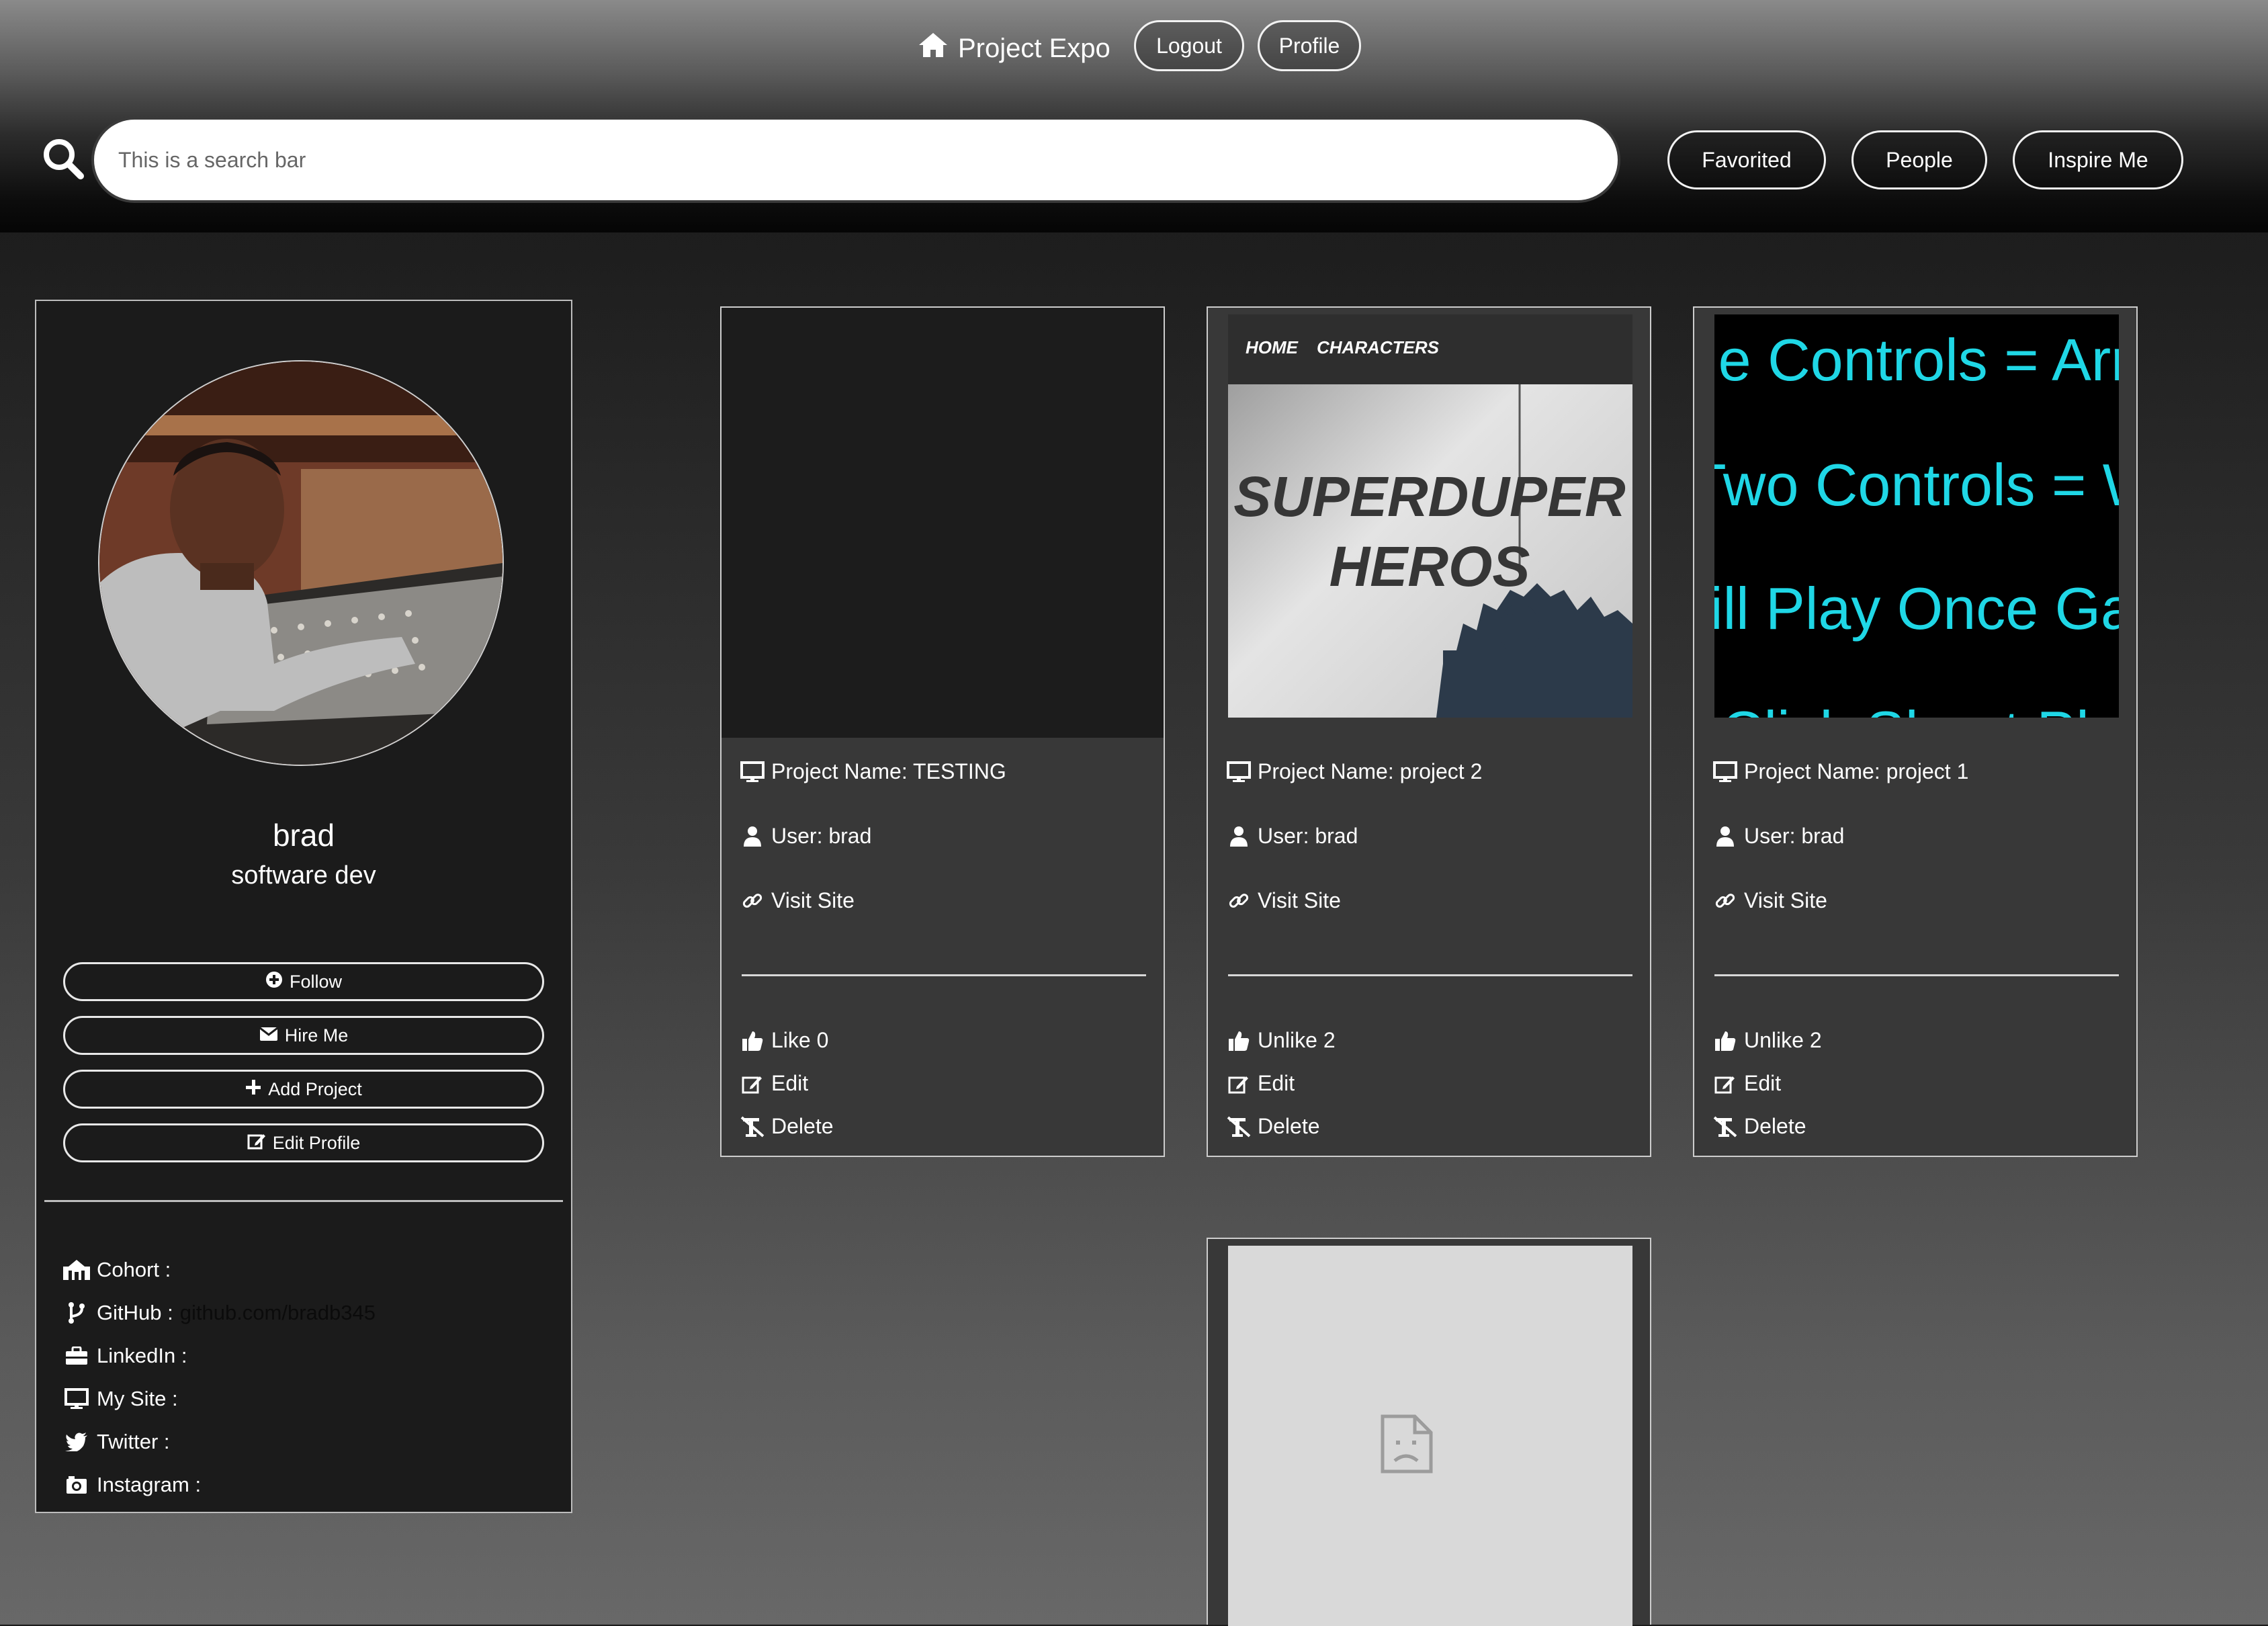 The width and height of the screenshot is (2268, 1626). I want to click on search-input, so click(856, 160).